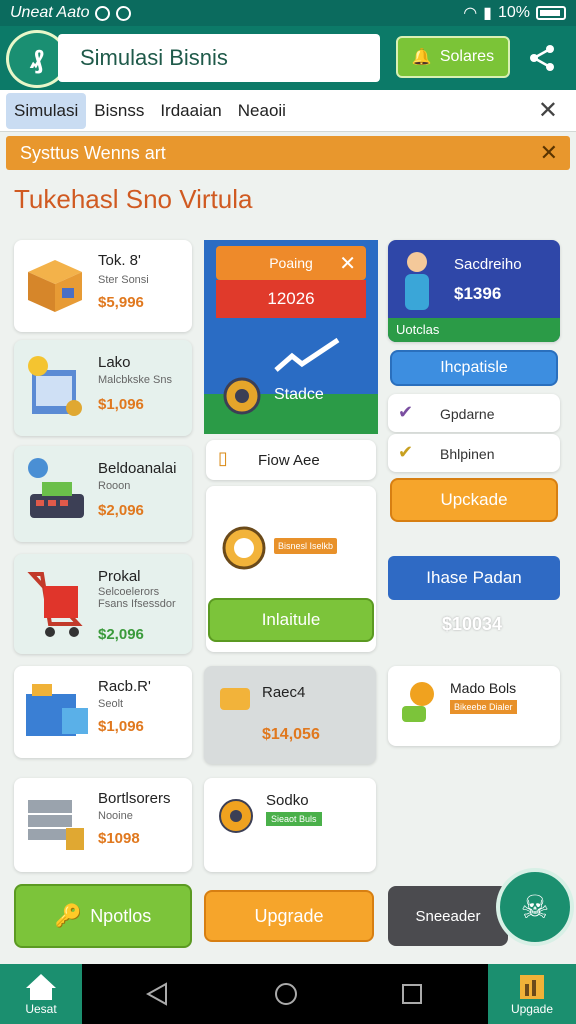 The height and width of the screenshot is (1024, 576). I want to click on tab-bisnss: Bisnss, so click(119, 111).